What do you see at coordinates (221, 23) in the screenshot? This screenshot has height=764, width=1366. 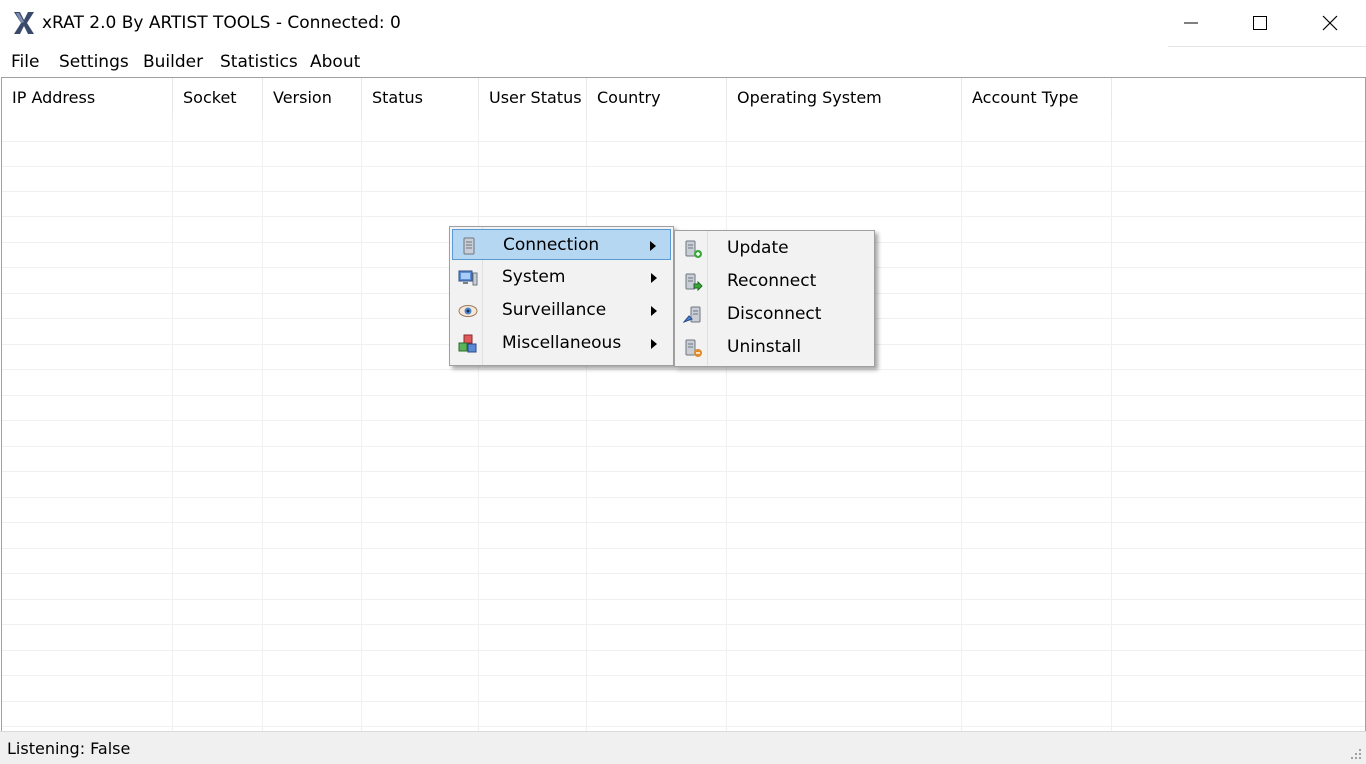 I see `window-title: xRAT 2.0 By ARTIST TOOLS - Connected: 0` at bounding box center [221, 23].